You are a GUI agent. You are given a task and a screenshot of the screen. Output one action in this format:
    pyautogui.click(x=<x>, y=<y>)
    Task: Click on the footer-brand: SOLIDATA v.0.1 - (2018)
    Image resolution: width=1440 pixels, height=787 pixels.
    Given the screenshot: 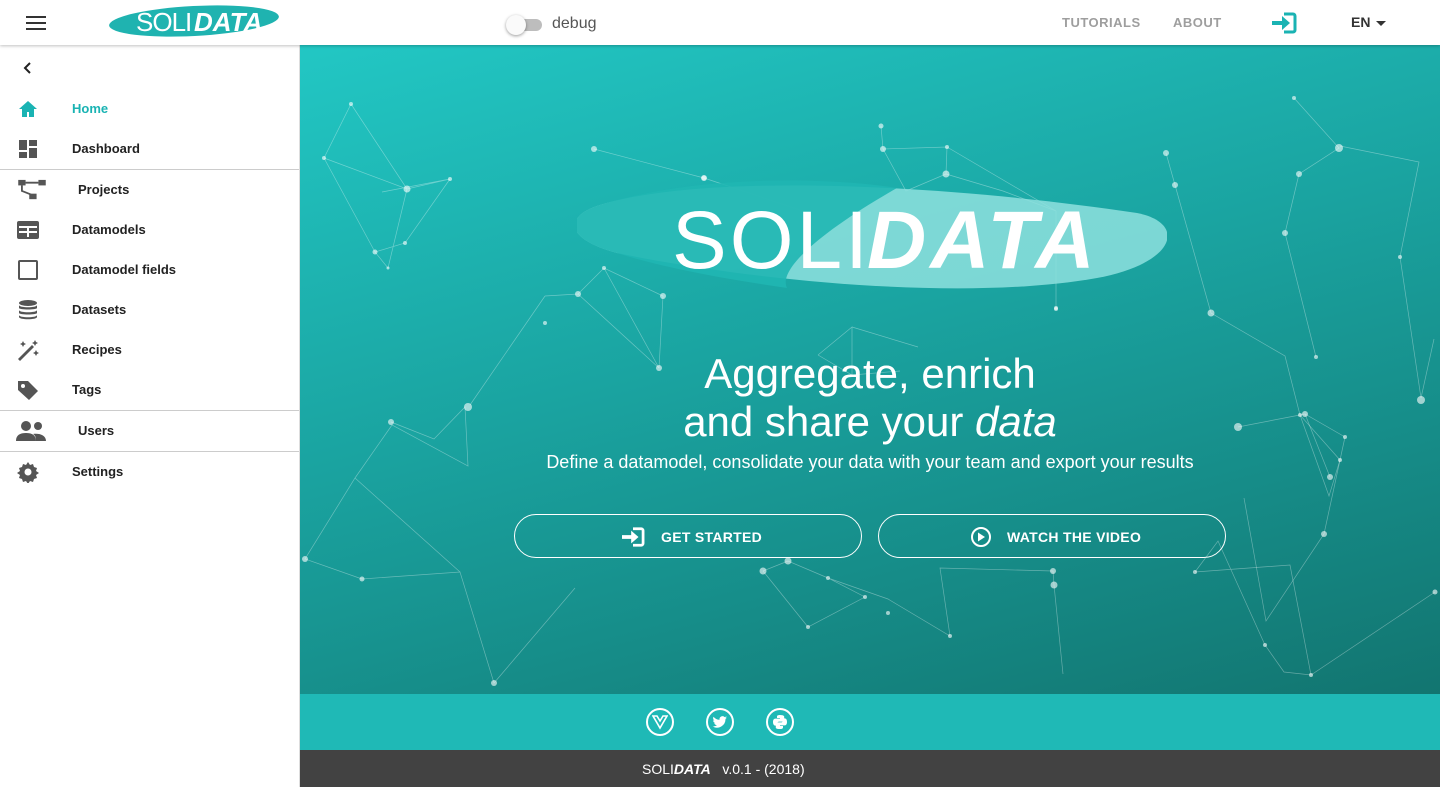 What is the action you would take?
    pyautogui.click(x=723, y=769)
    